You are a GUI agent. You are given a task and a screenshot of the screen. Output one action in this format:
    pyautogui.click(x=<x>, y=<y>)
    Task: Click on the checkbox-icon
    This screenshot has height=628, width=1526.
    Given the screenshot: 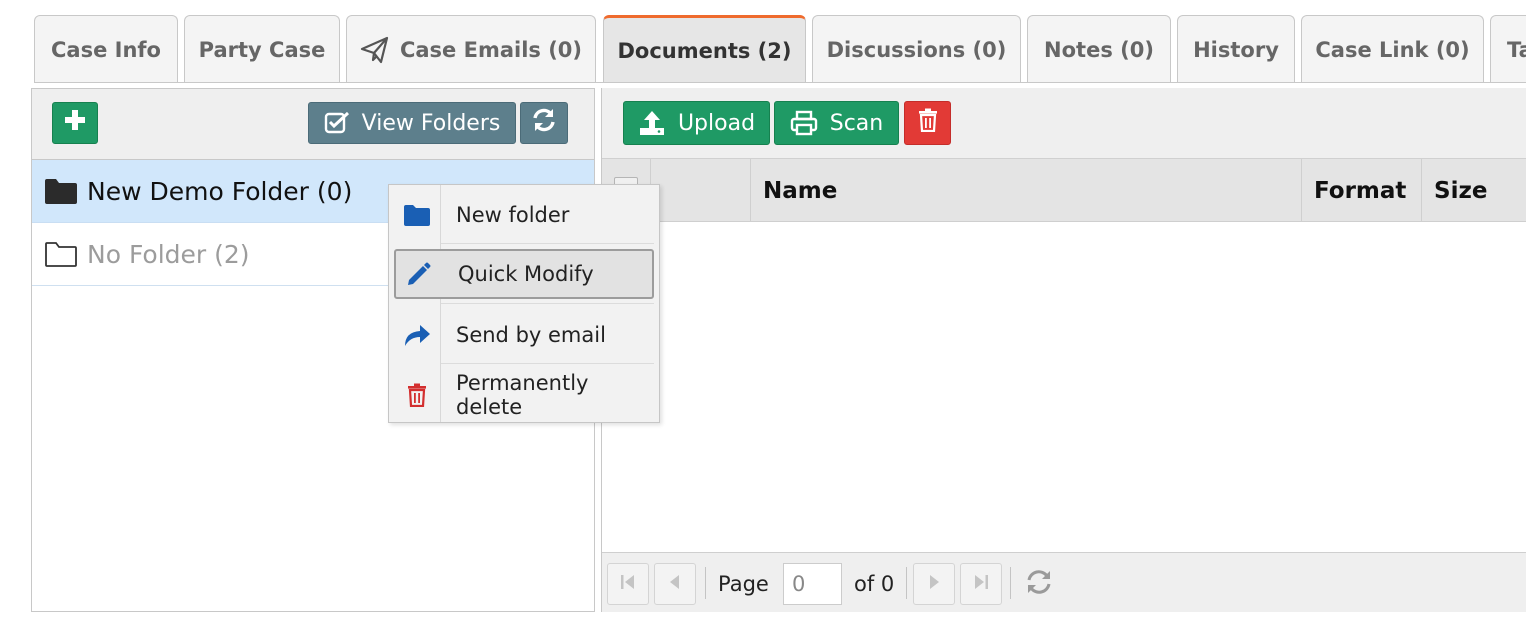 What is the action you would take?
    pyautogui.click(x=337, y=123)
    